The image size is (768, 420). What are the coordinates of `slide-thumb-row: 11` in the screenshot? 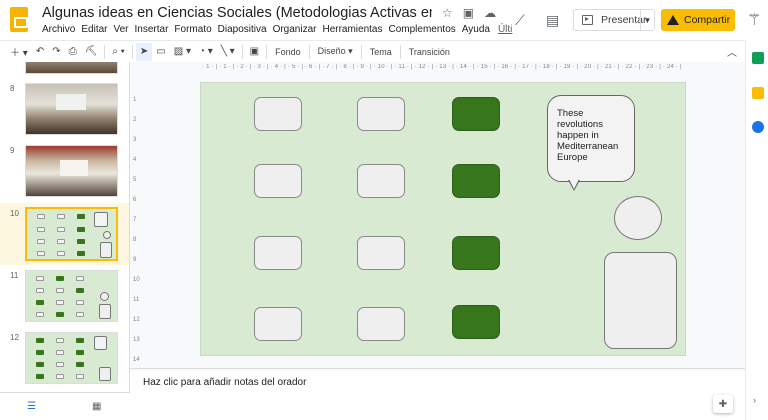 It's located at (64, 296).